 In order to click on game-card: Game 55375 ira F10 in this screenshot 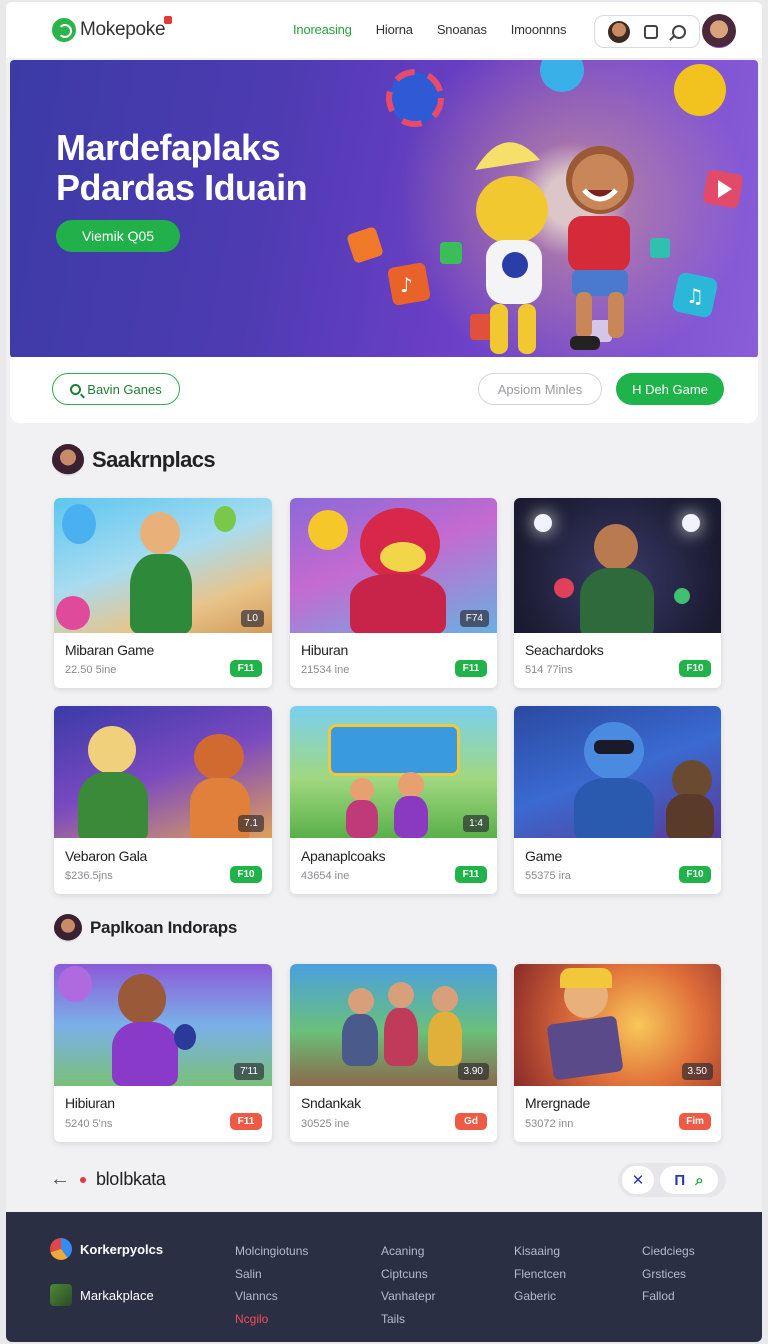, I will do `click(617, 800)`.